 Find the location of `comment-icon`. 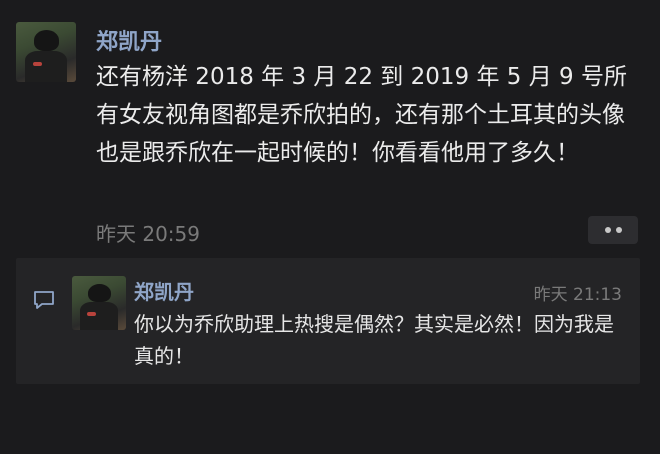

comment-icon is located at coordinates (44, 300).